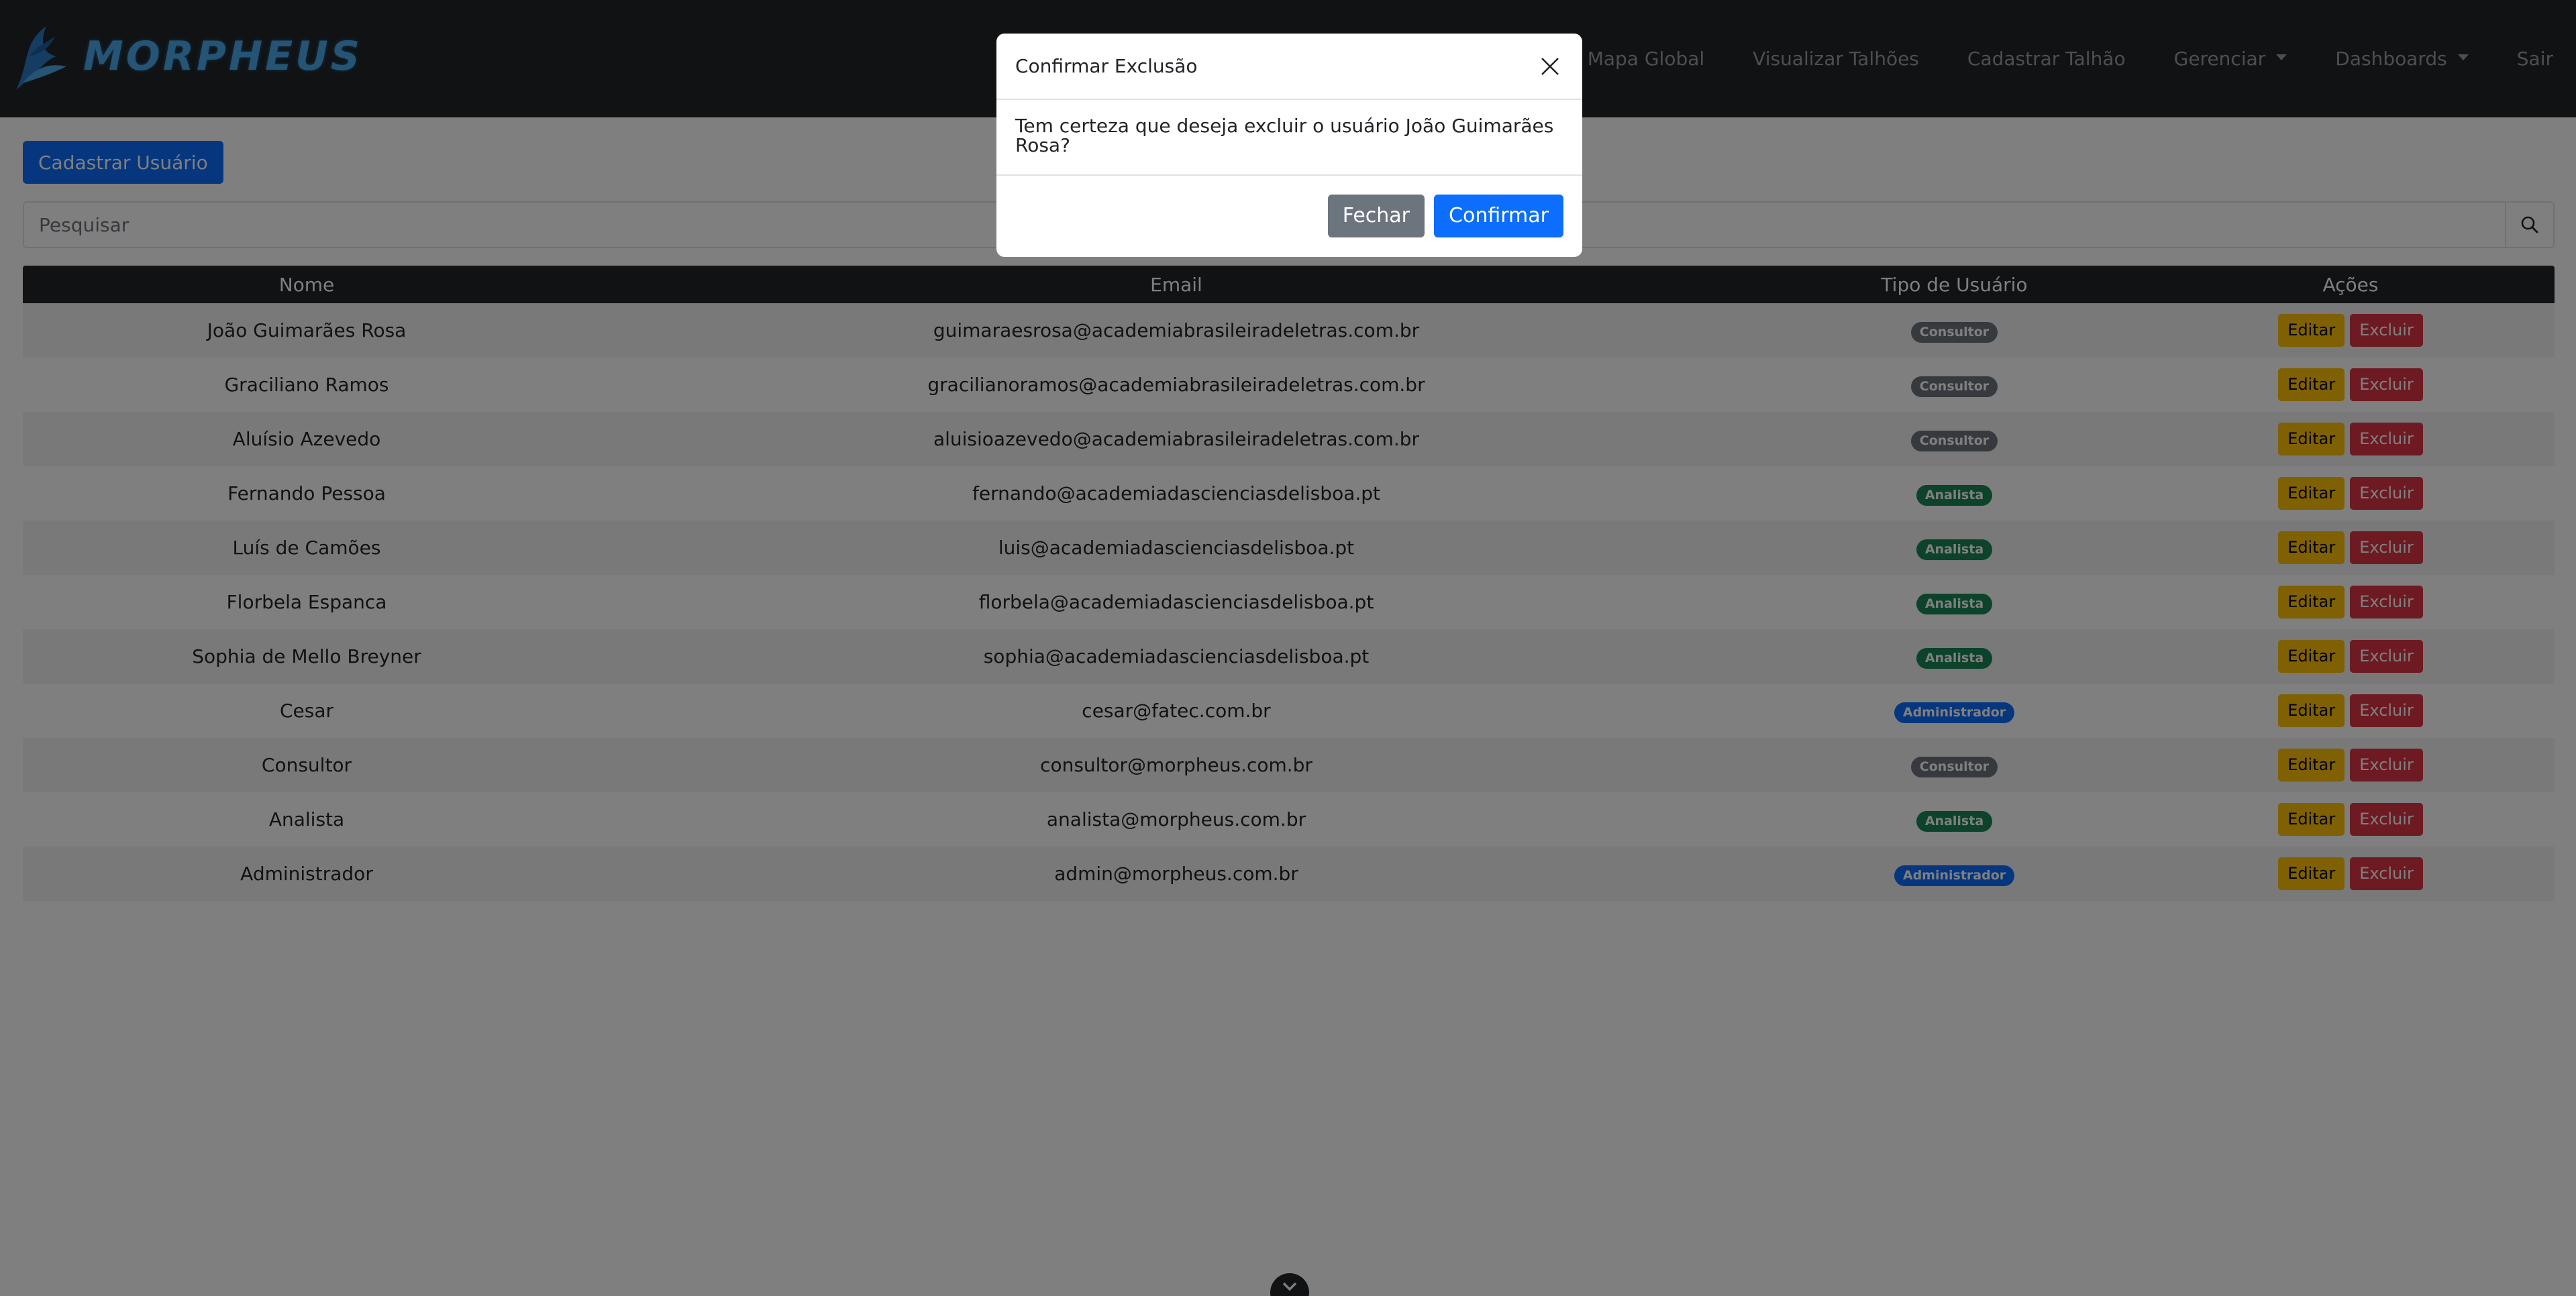 Image resolution: width=2576 pixels, height=1296 pixels. What do you see at coordinates (1376, 215) in the screenshot?
I see `fechar-button: Fechar` at bounding box center [1376, 215].